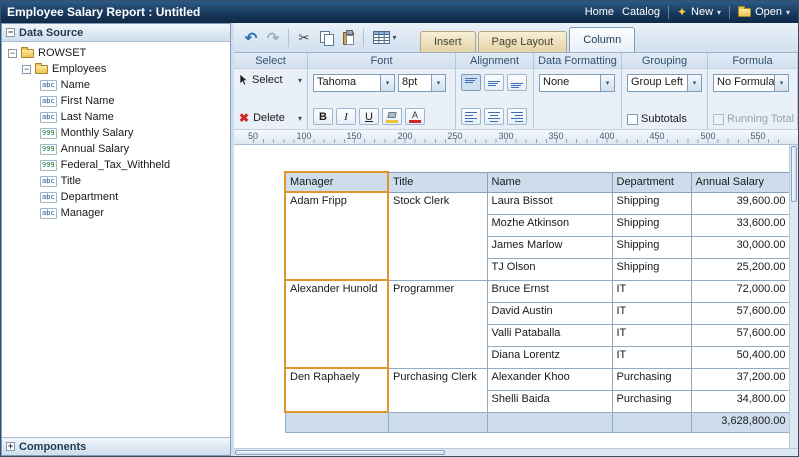 The image size is (799, 457). I want to click on running-total-checkbox, so click(718, 119).